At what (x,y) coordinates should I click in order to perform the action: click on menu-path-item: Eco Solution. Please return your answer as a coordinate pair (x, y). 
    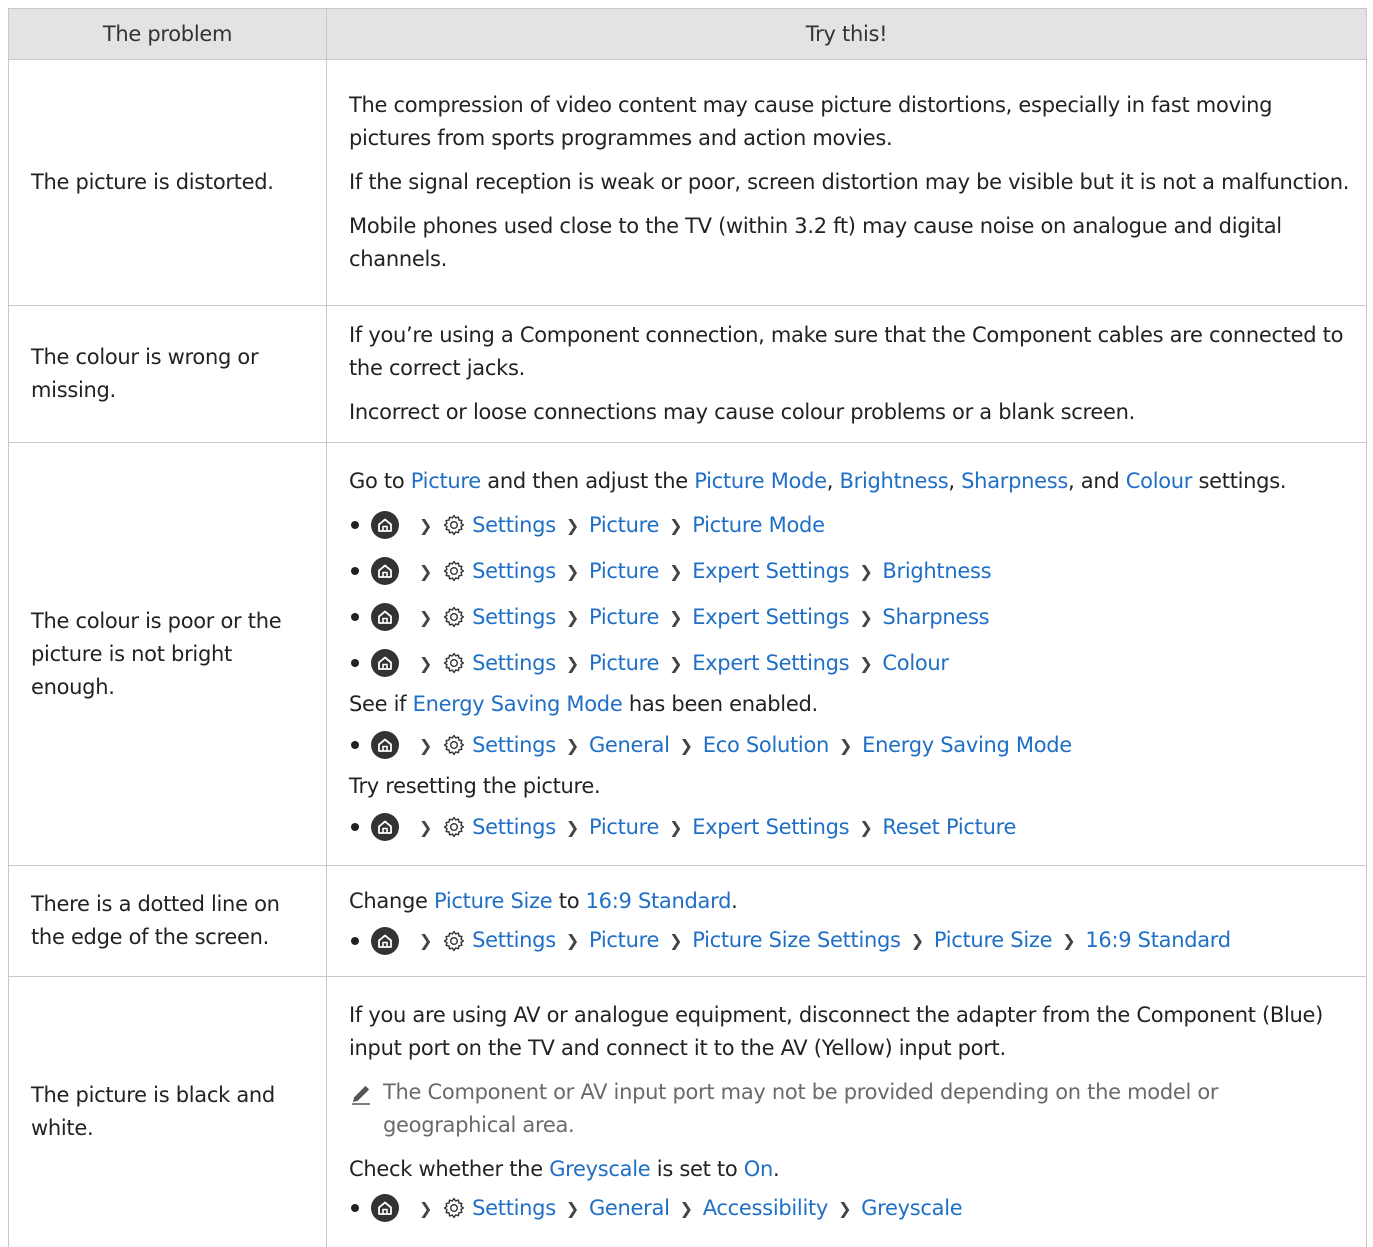
    Looking at the image, I should click on (766, 745).